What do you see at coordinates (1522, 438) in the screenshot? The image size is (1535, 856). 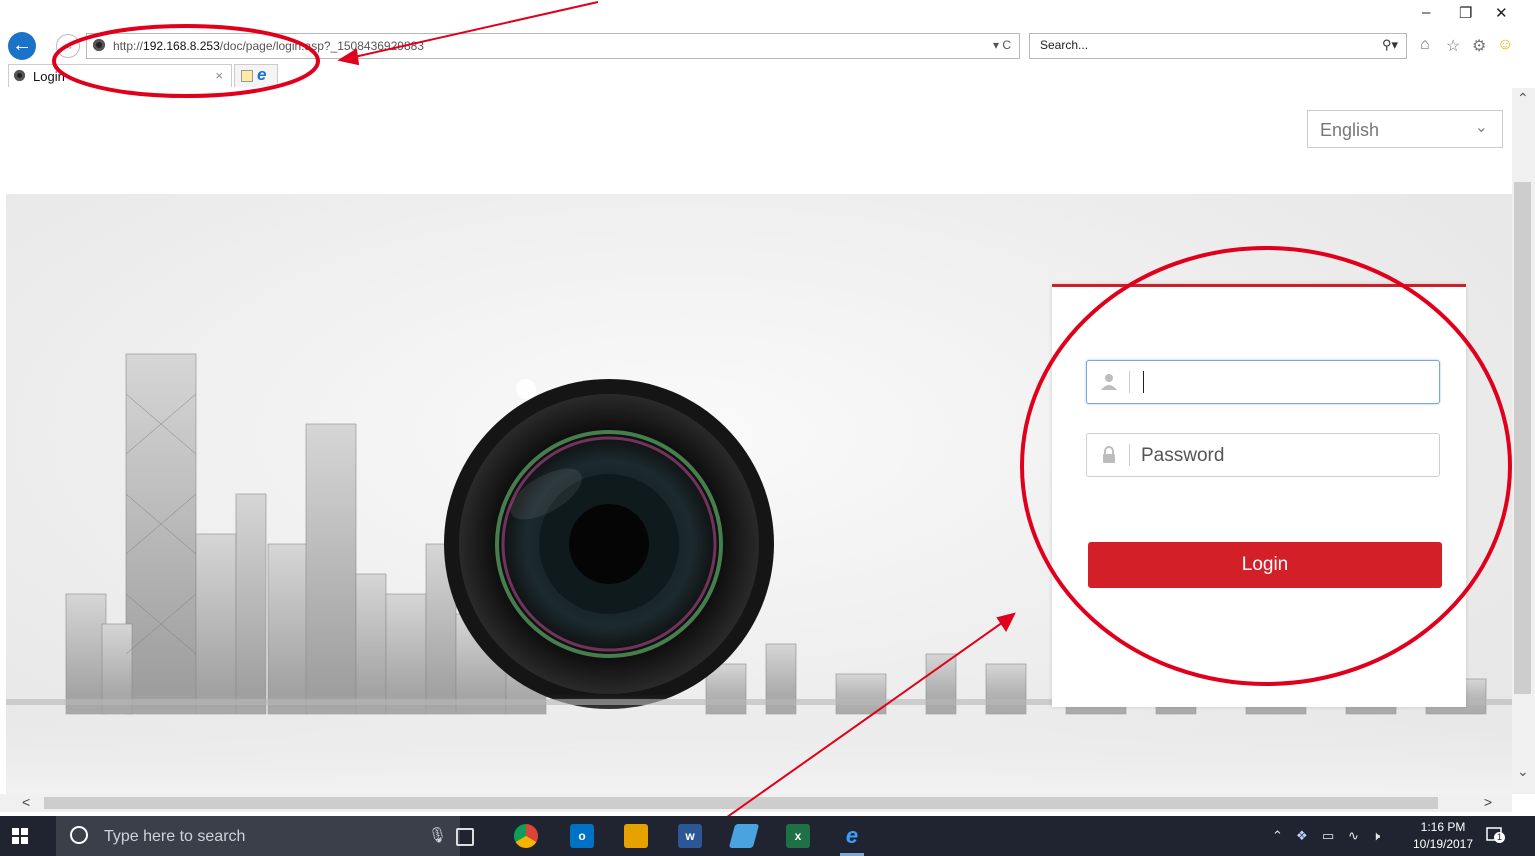 I see `vertical-scroll-thumb` at bounding box center [1522, 438].